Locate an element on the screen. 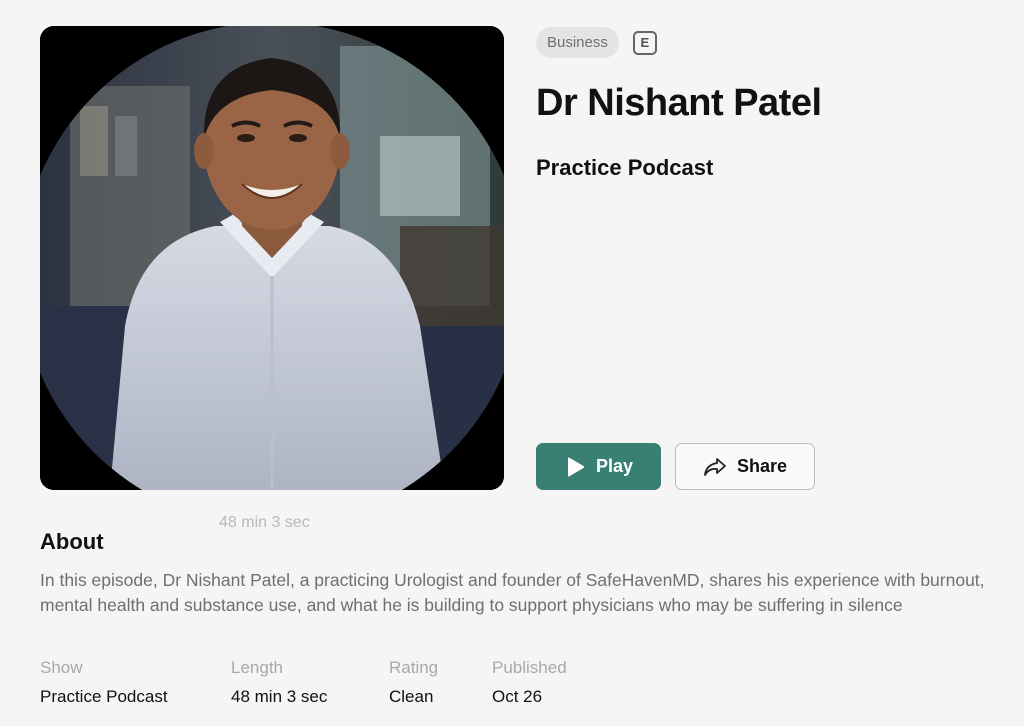 The width and height of the screenshot is (1024, 726). episode-tags: Business E is located at coordinates (596, 42).